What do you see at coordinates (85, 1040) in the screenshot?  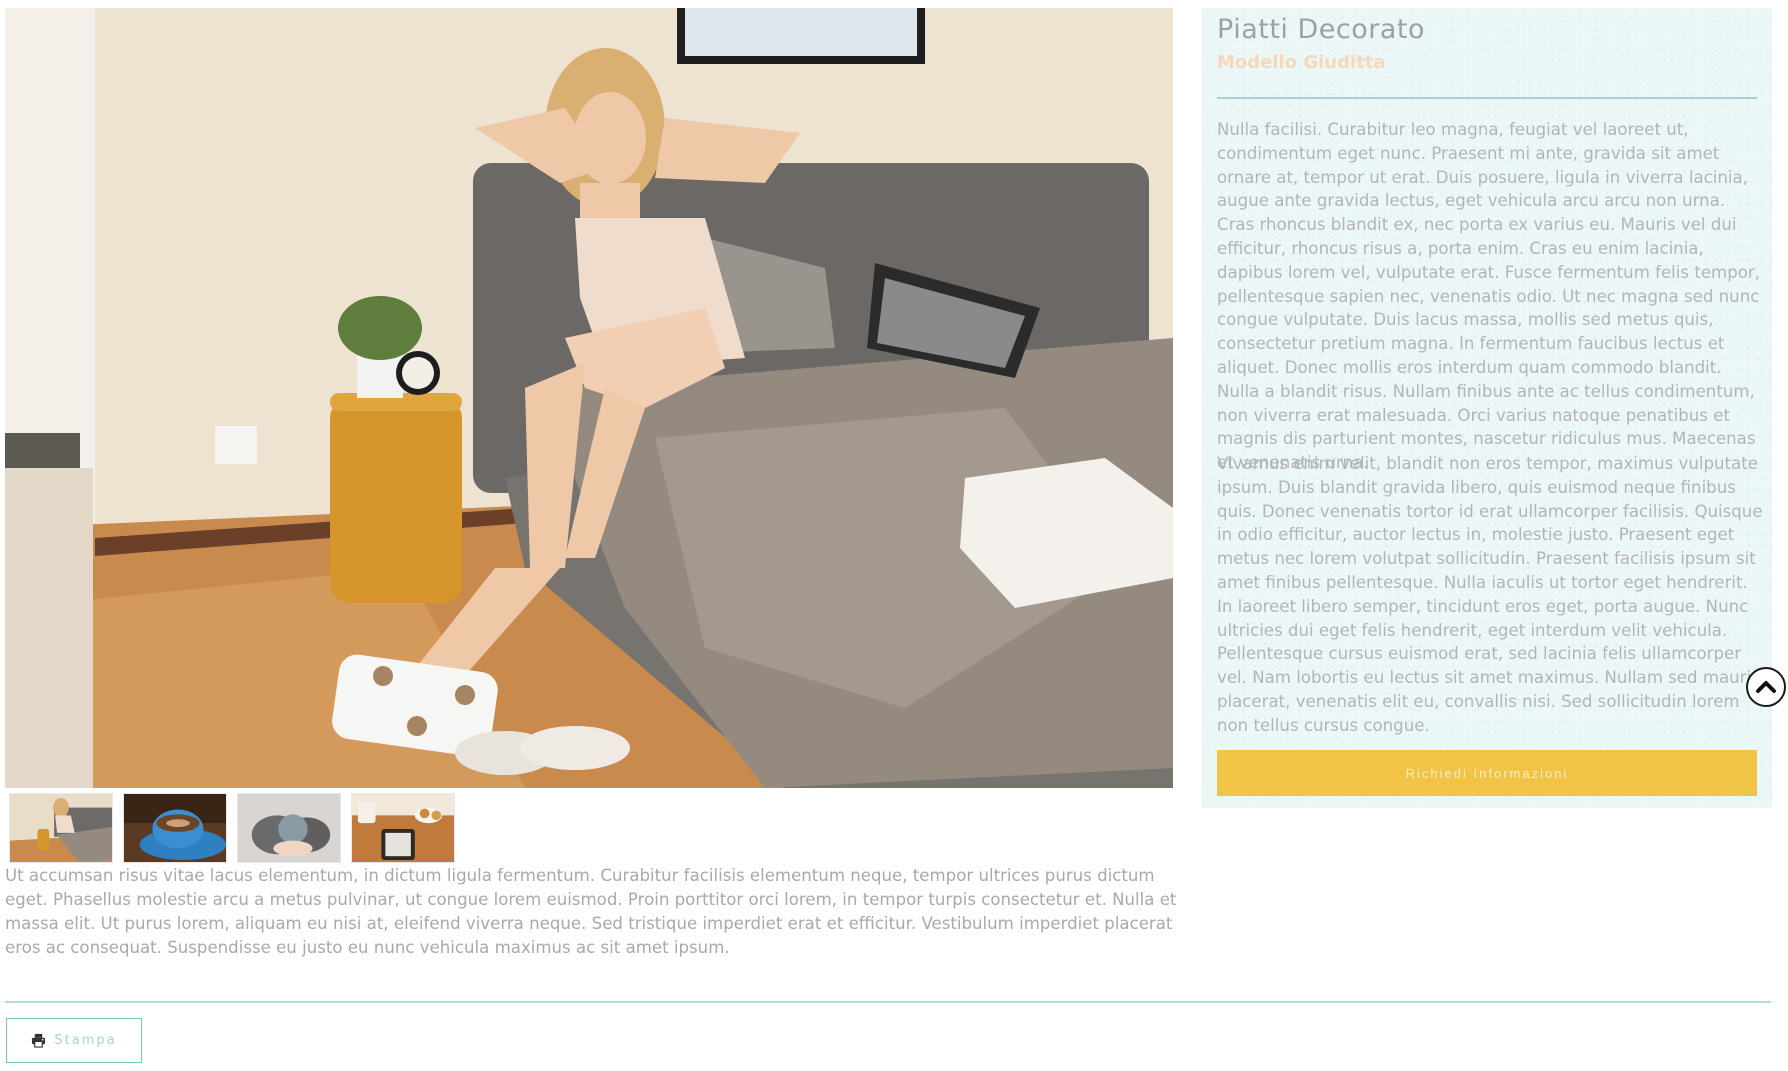 I see `print-button-label: Stampa` at bounding box center [85, 1040].